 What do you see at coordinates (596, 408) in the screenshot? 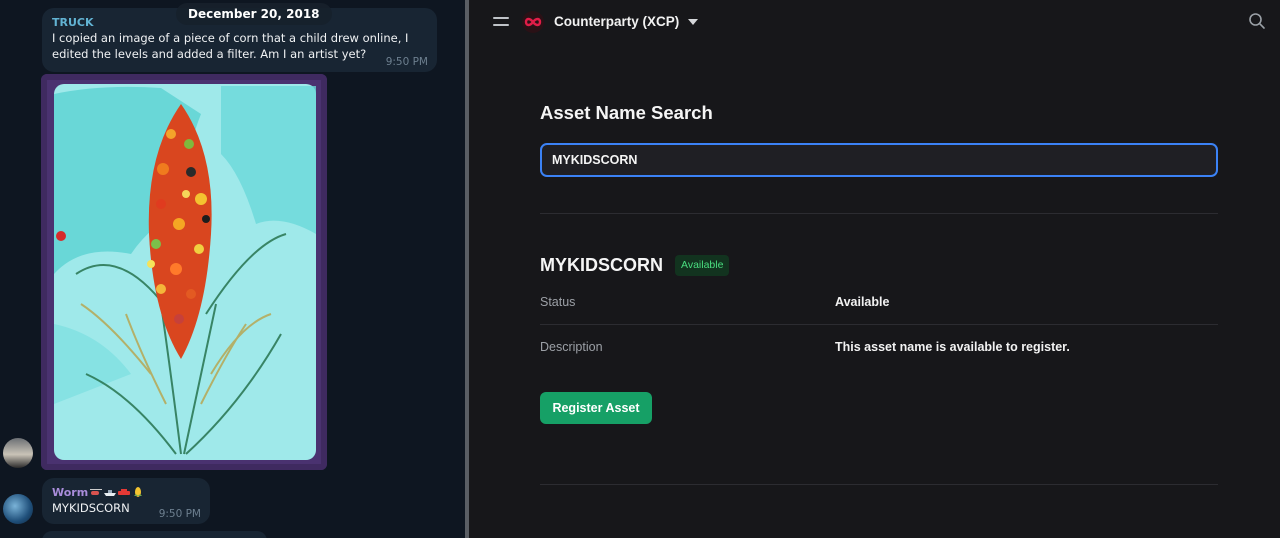
I see `register-asset-button: Register Asset` at bounding box center [596, 408].